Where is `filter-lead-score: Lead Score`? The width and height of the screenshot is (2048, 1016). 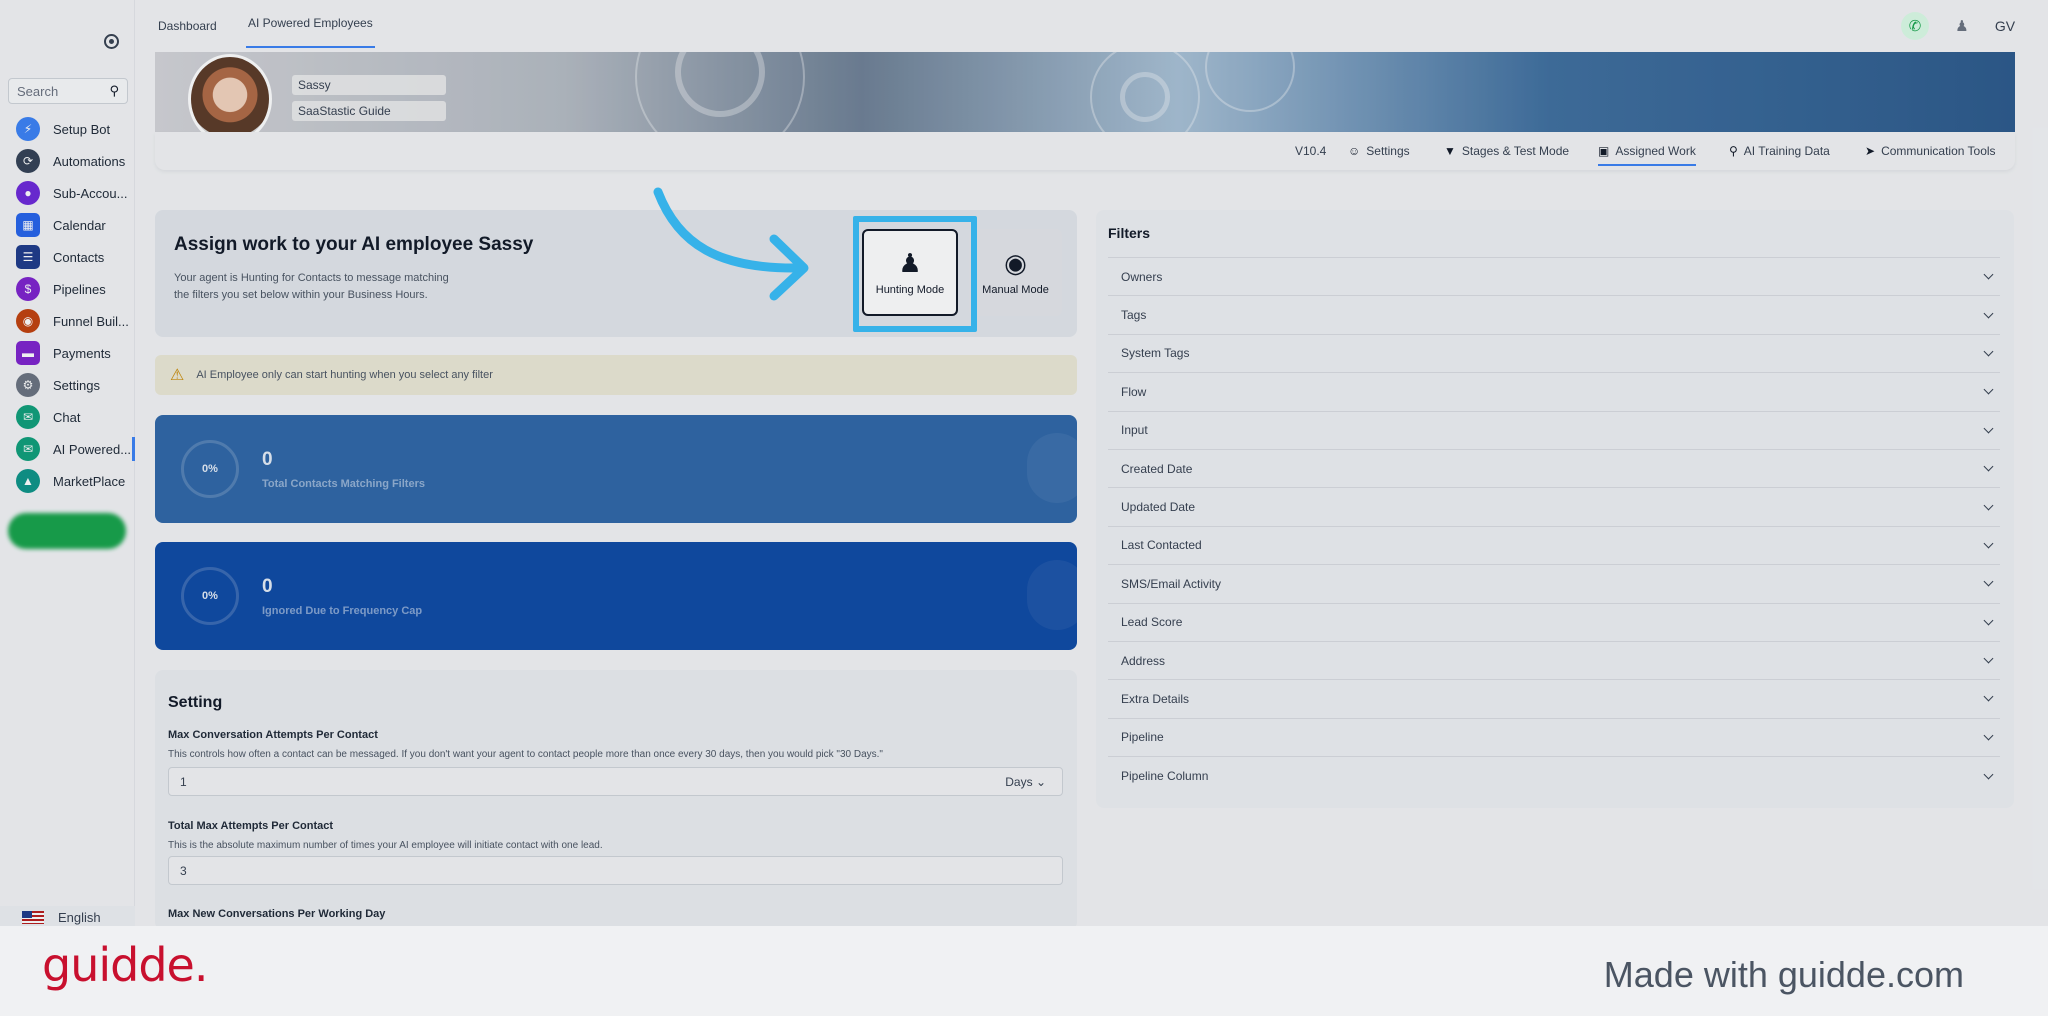 filter-lead-score: Lead Score is located at coordinates (1554, 623).